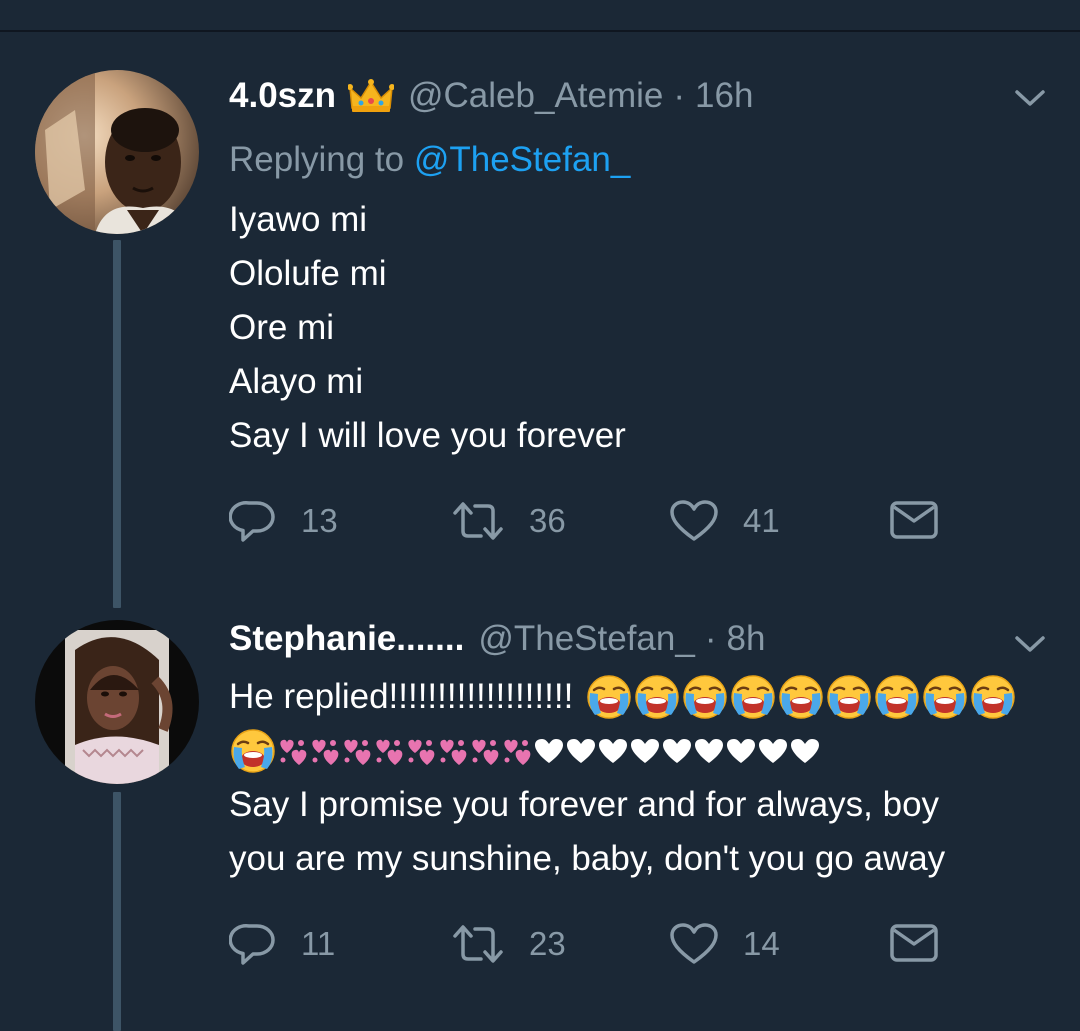  I want to click on emoji-group-white-hearts, so click(677, 751).